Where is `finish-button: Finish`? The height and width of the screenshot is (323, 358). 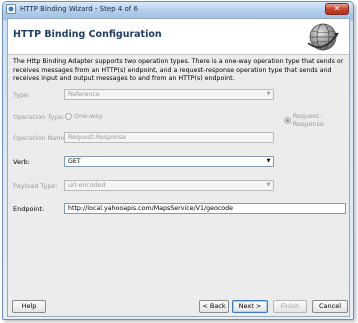
finish-button: Finish is located at coordinates (290, 306).